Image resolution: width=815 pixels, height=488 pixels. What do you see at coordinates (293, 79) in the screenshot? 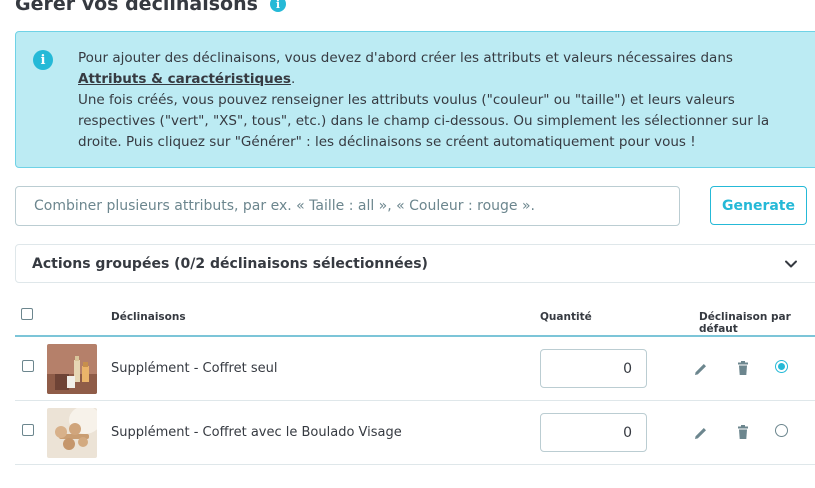
I see `alert-text-period: .` at bounding box center [293, 79].